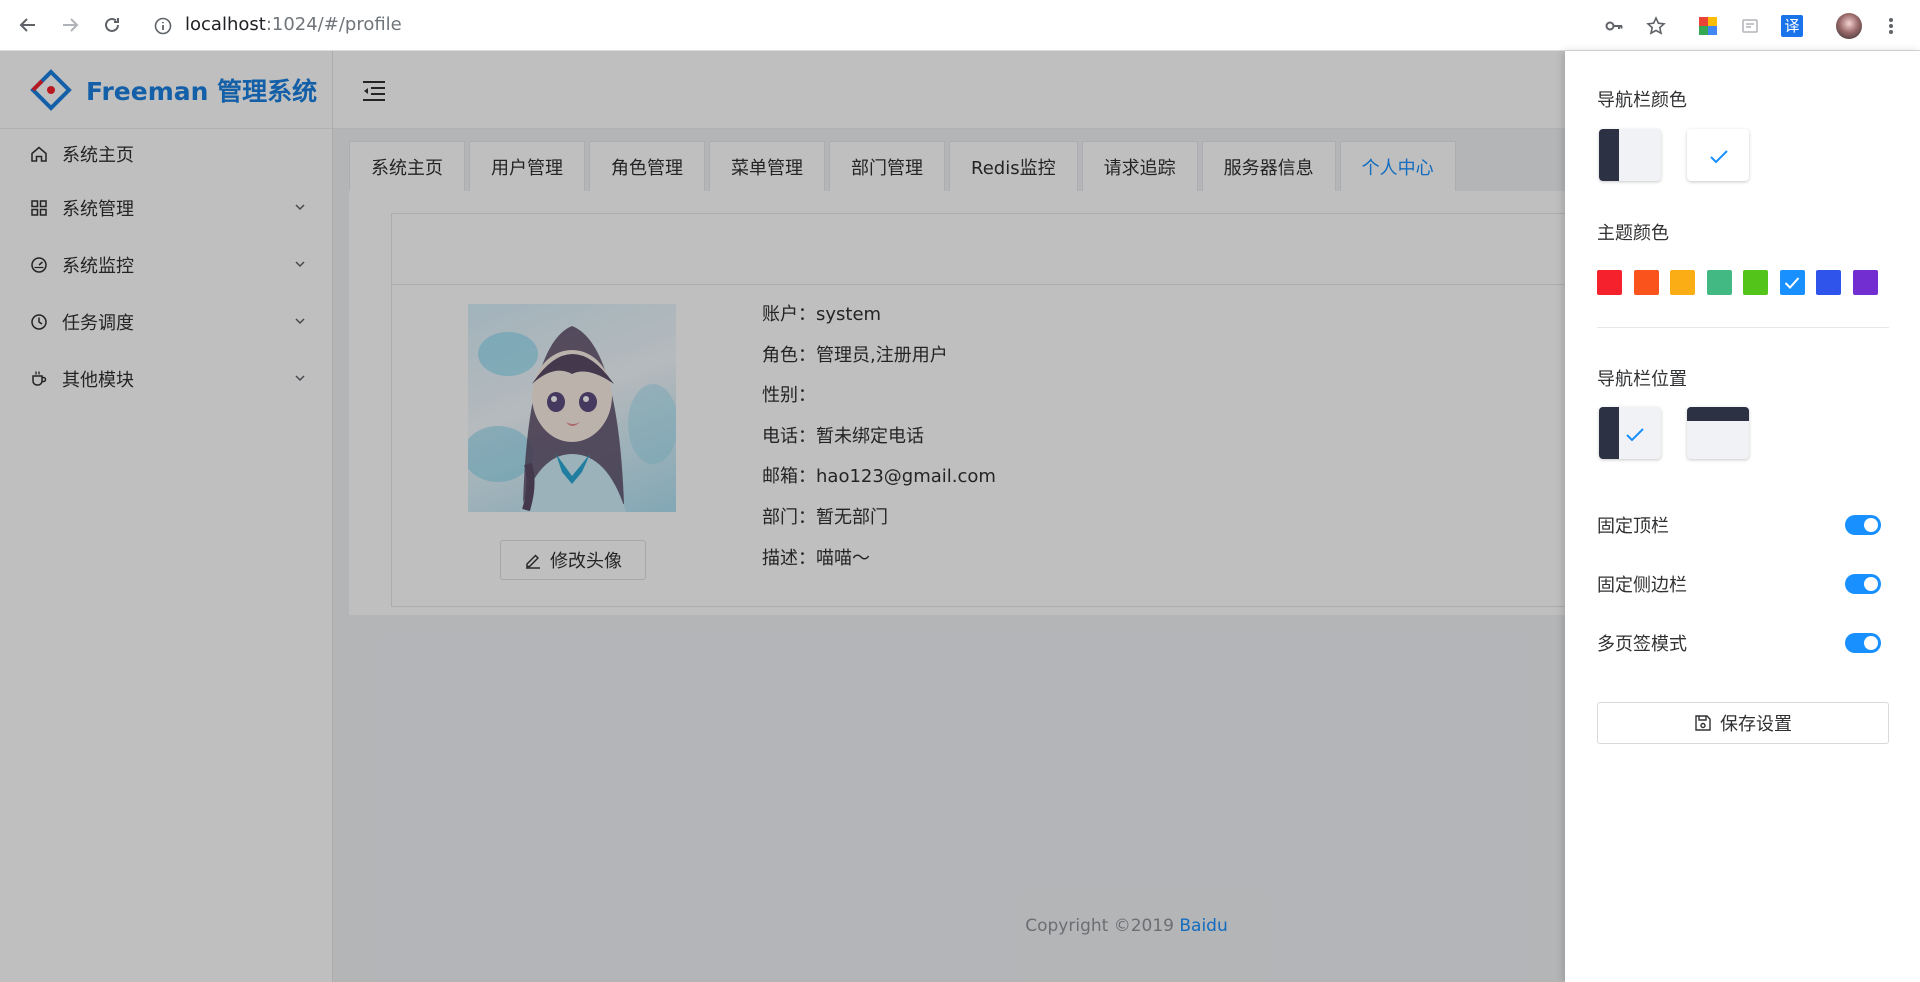 The width and height of the screenshot is (1920, 982). What do you see at coordinates (1863, 584) in the screenshot?
I see `fixed-sidebar-toggle` at bounding box center [1863, 584].